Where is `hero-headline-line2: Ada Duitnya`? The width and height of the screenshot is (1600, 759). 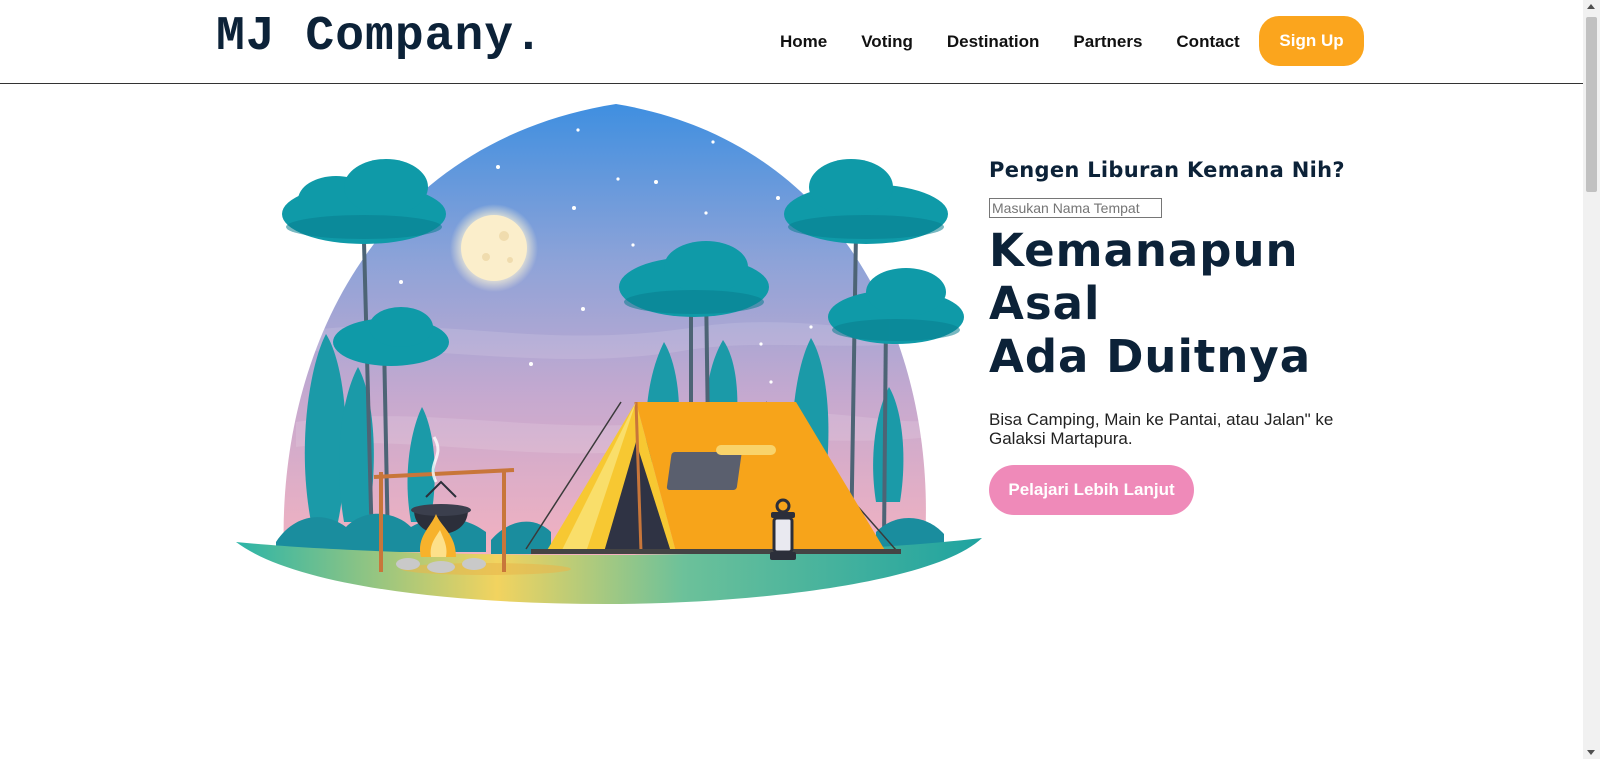
hero-headline-line2: Ada Duitnya is located at coordinates (1150, 356).